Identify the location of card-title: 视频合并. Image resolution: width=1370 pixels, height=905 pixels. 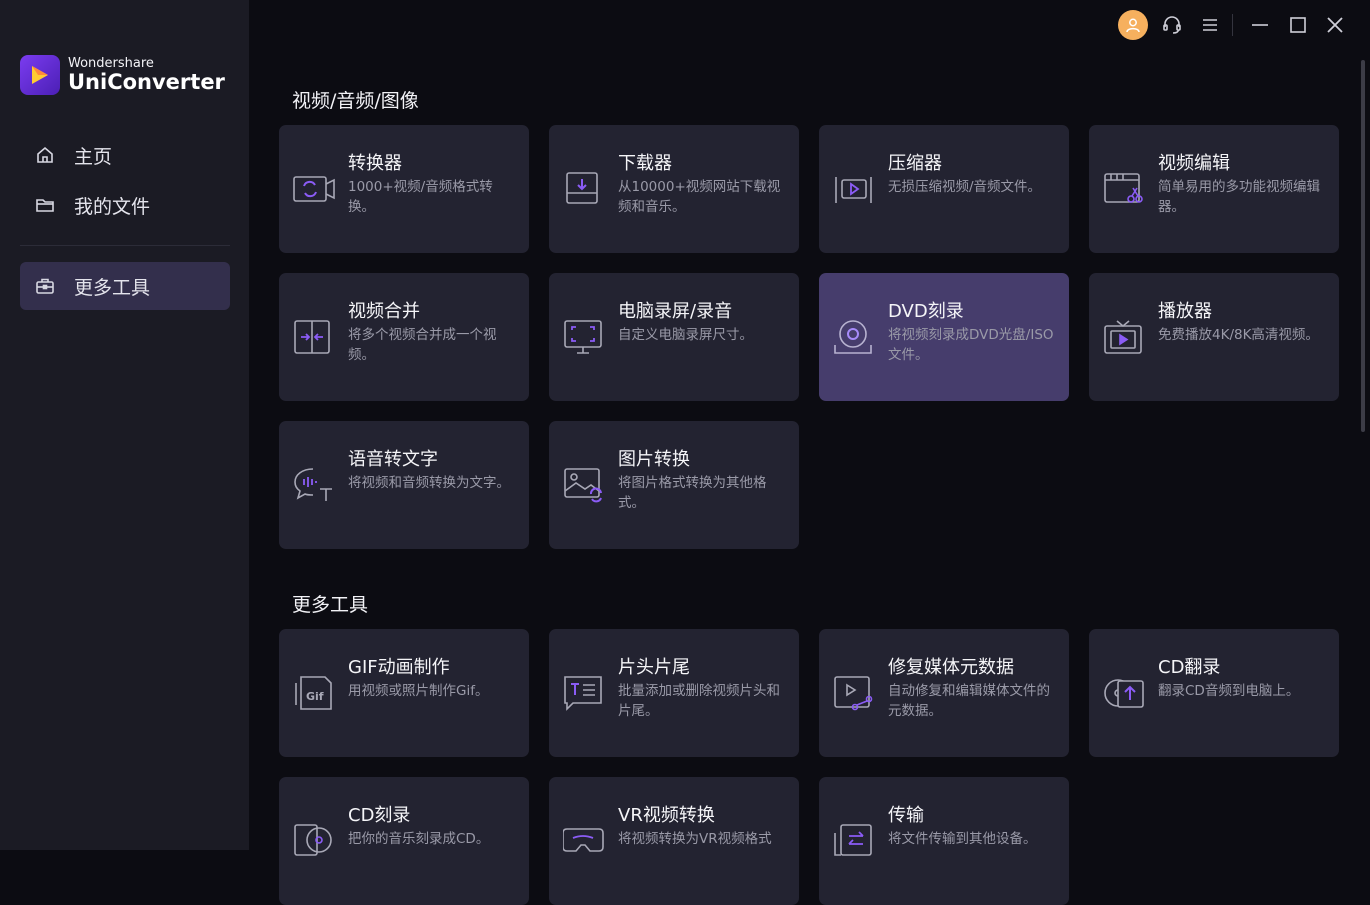
(384, 311).